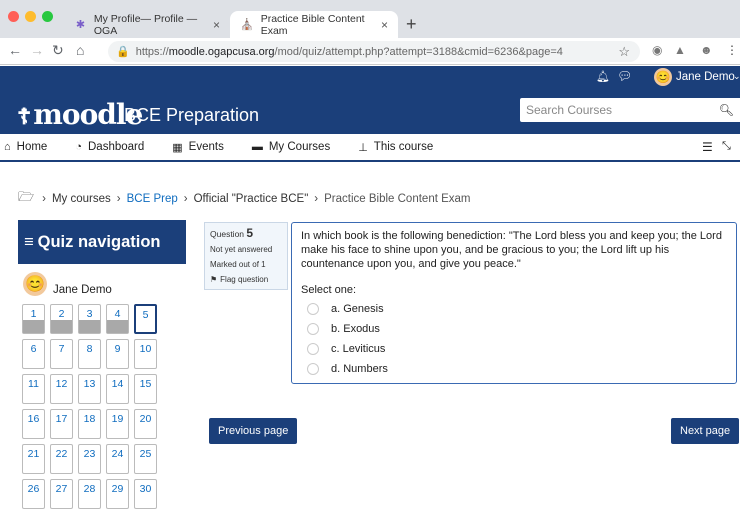  Describe the element at coordinates (89, 424) in the screenshot. I see `quiz-nav-button-18: 18` at that location.